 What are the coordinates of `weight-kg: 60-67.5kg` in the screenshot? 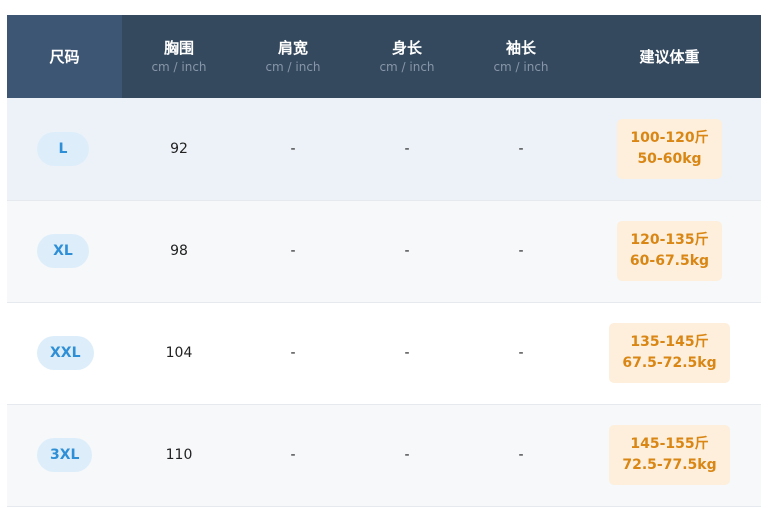 It's located at (669, 261).